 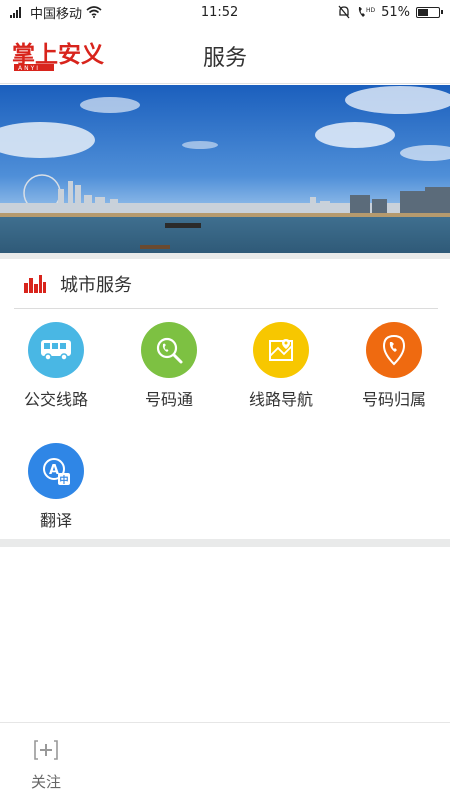 What do you see at coordinates (344, 12) in the screenshot?
I see `mute-bell-icon` at bounding box center [344, 12].